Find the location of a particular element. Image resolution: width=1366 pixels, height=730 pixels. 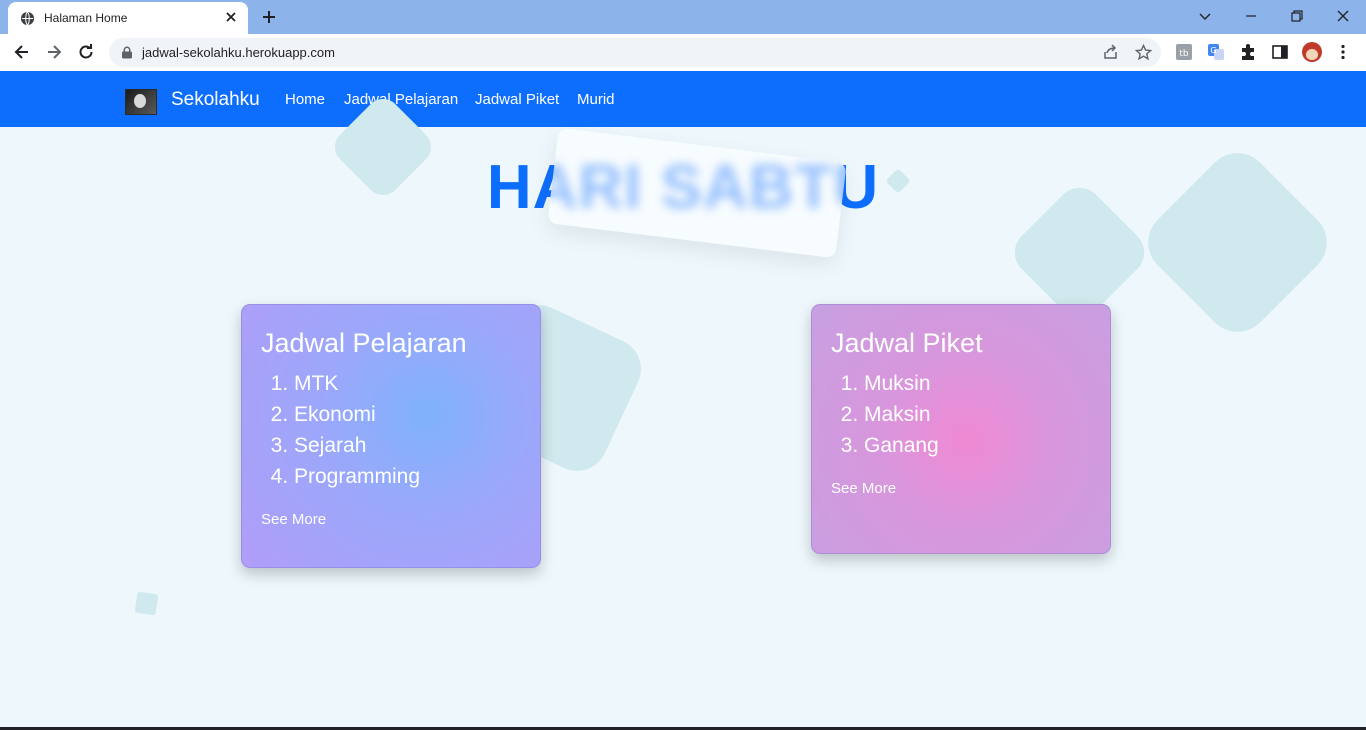

nav-link-jadwal-pelajaran: Jadwal Pelajaran is located at coordinates (401, 99).